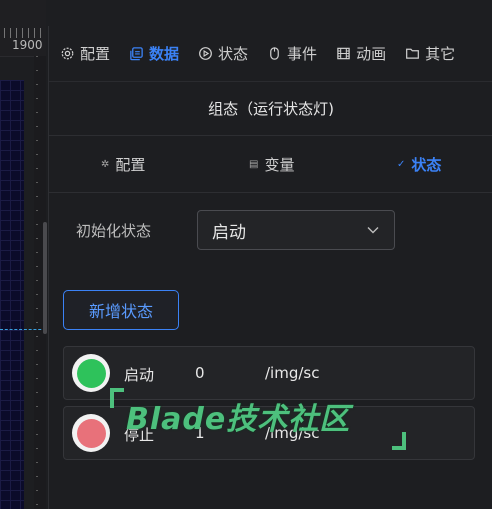 The height and width of the screenshot is (509, 492). What do you see at coordinates (45, 278) in the screenshot?
I see `canvas-scrollbar` at bounding box center [45, 278].